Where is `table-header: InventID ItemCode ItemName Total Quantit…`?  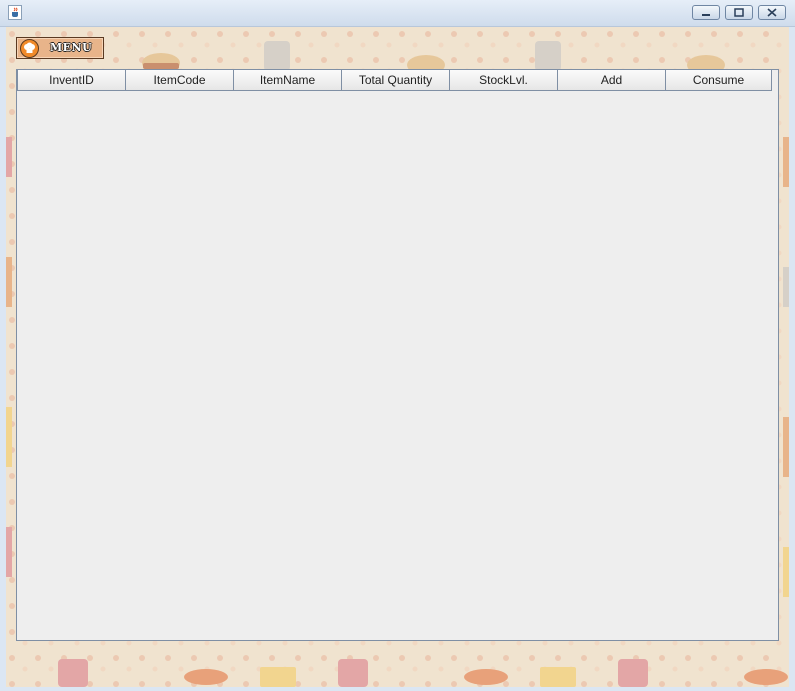 table-header: InventID ItemCode ItemName Total Quantit… is located at coordinates (397, 80).